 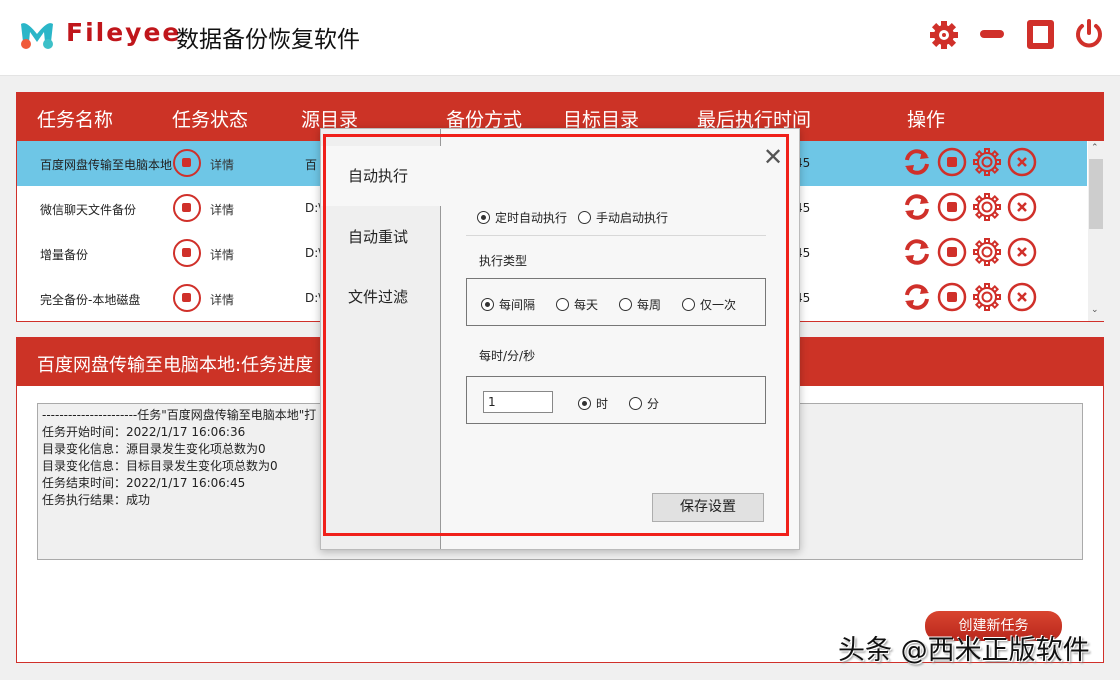 What do you see at coordinates (518, 402) in the screenshot?
I see `interval-input: 1` at bounding box center [518, 402].